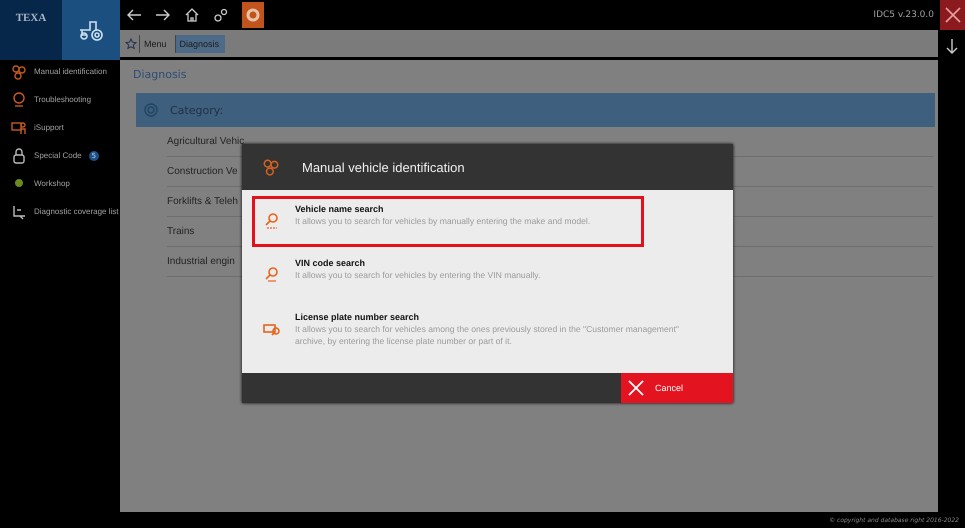 Image resolution: width=965 pixels, height=528 pixels. Describe the element at coordinates (160, 74) in the screenshot. I see `page-title: Diagnosis` at that location.